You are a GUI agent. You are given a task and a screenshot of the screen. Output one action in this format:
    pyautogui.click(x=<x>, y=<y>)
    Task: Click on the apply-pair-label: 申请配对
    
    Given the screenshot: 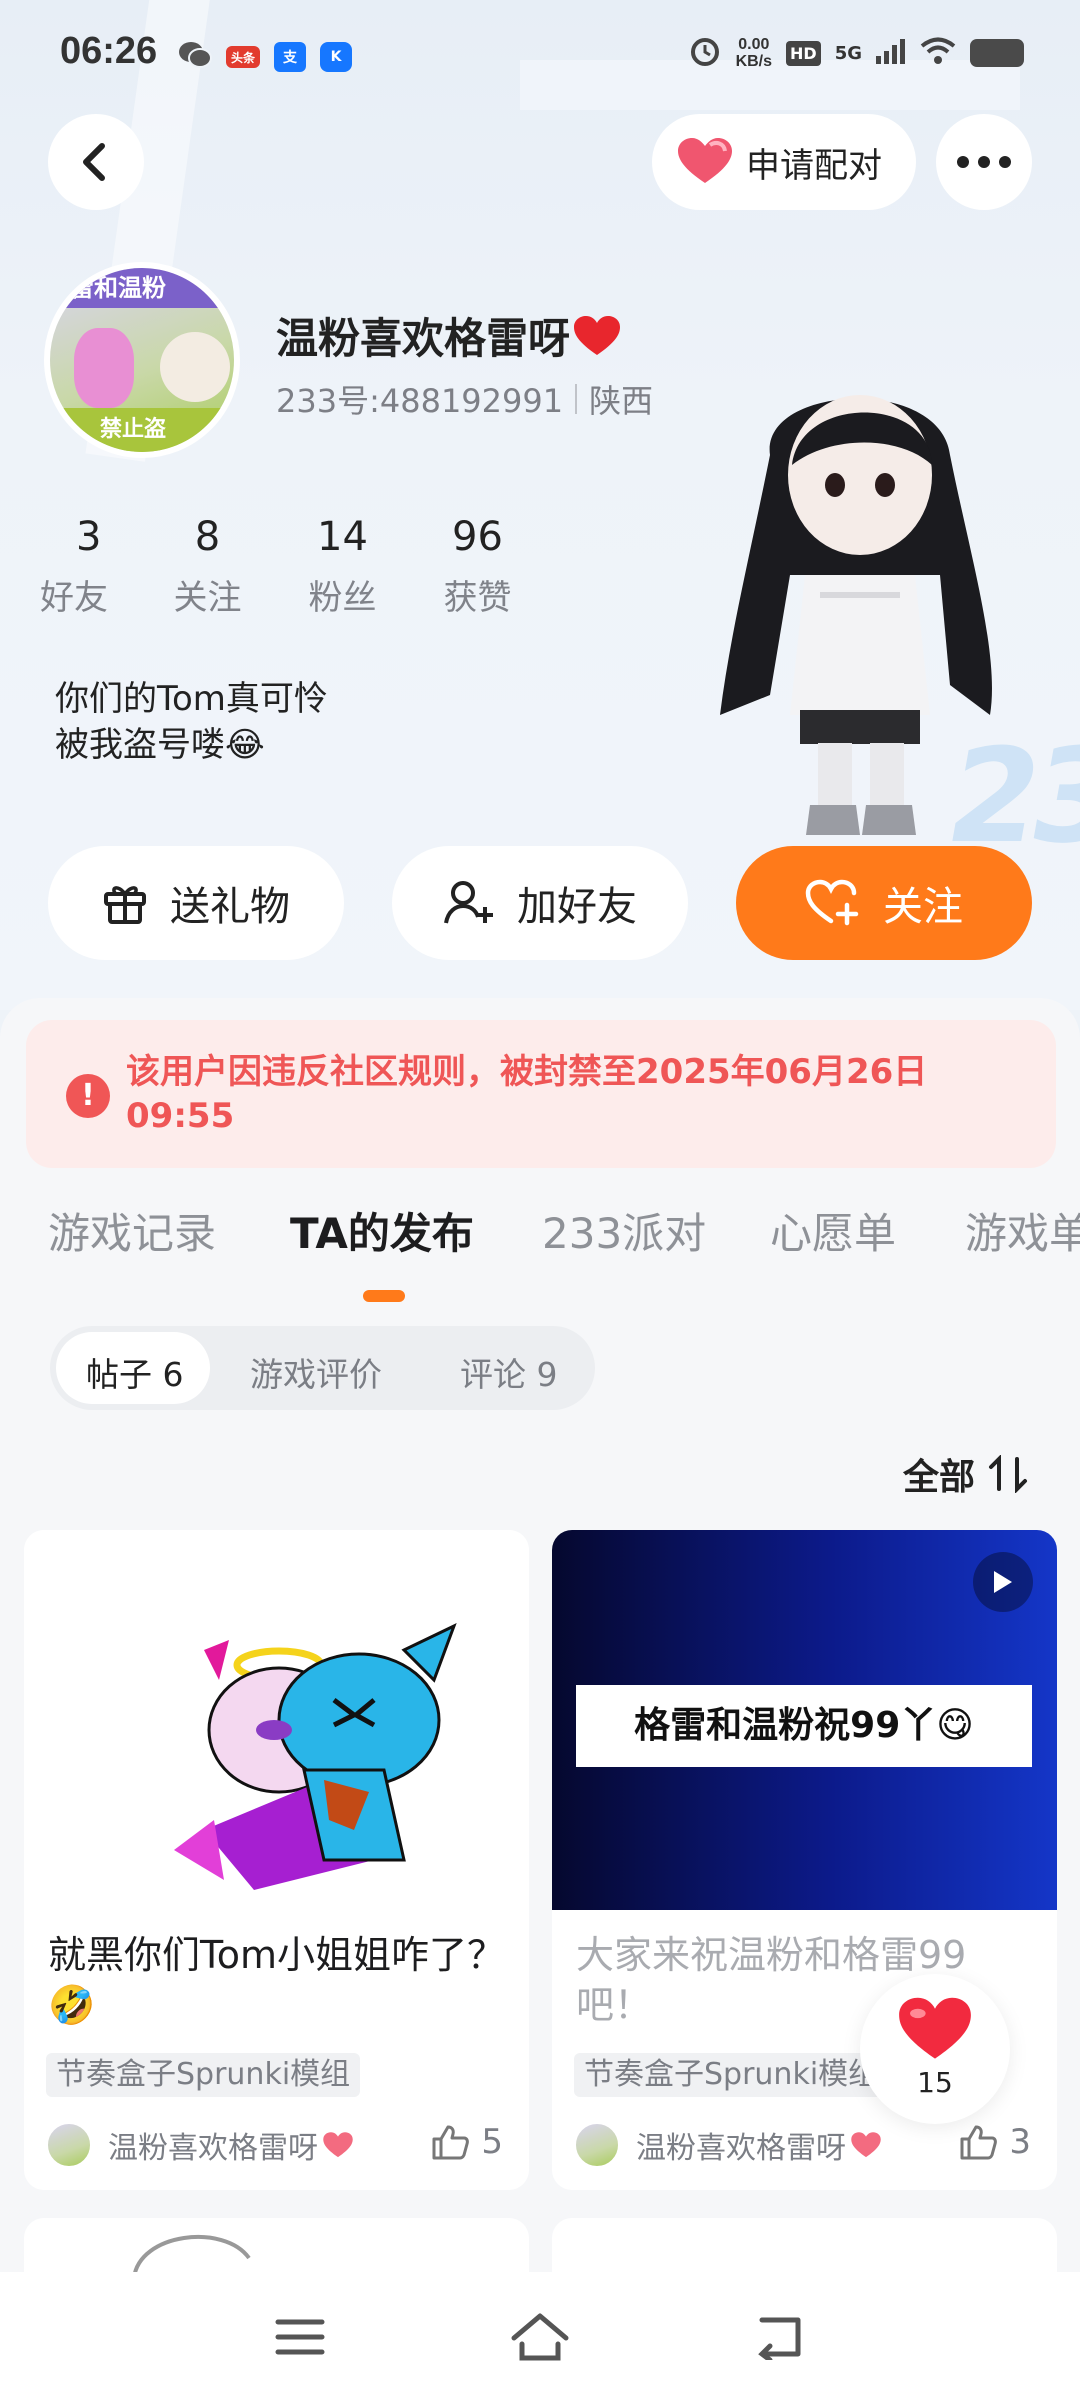 What is the action you would take?
    pyautogui.click(x=814, y=165)
    